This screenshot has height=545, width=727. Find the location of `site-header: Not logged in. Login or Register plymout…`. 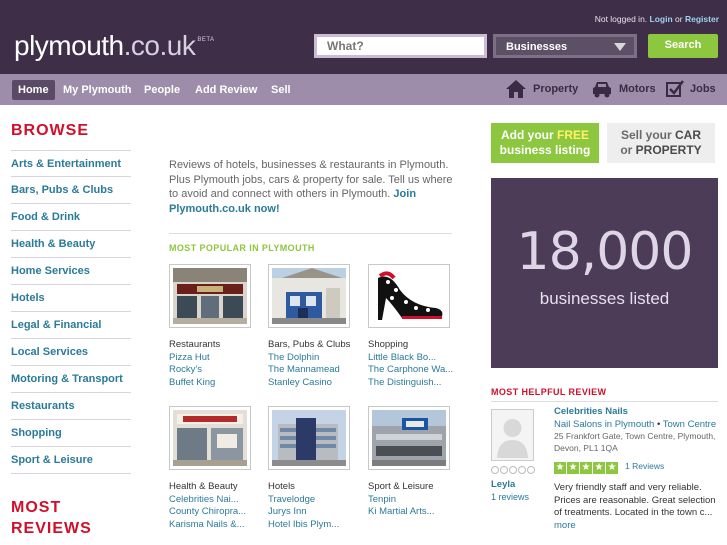

site-header: Not logged in. Login or Register plymout… is located at coordinates (363, 37).